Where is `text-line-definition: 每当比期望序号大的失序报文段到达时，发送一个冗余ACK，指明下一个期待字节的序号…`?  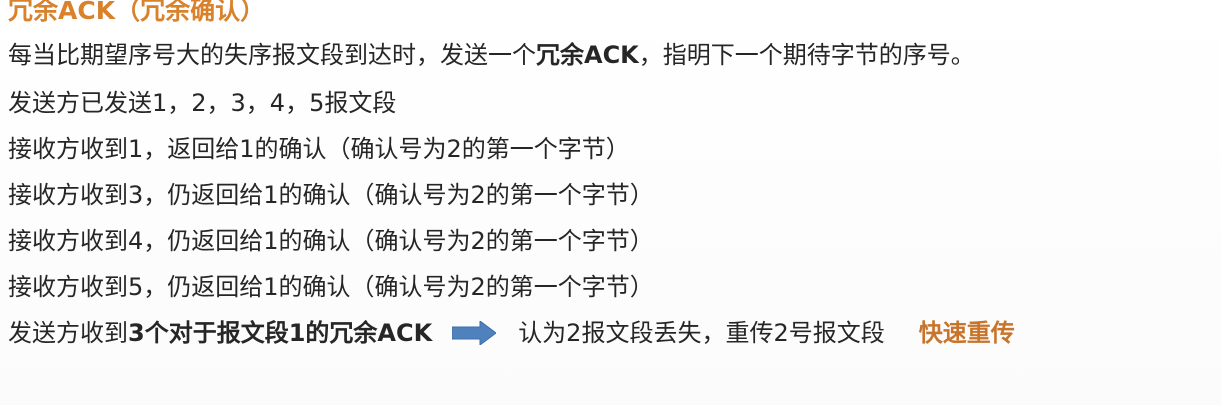 text-line-definition: 每当比期望序号大的失序报文段到达时，发送一个冗余ACK，指明下一个期待字节的序号… is located at coordinates (491, 55).